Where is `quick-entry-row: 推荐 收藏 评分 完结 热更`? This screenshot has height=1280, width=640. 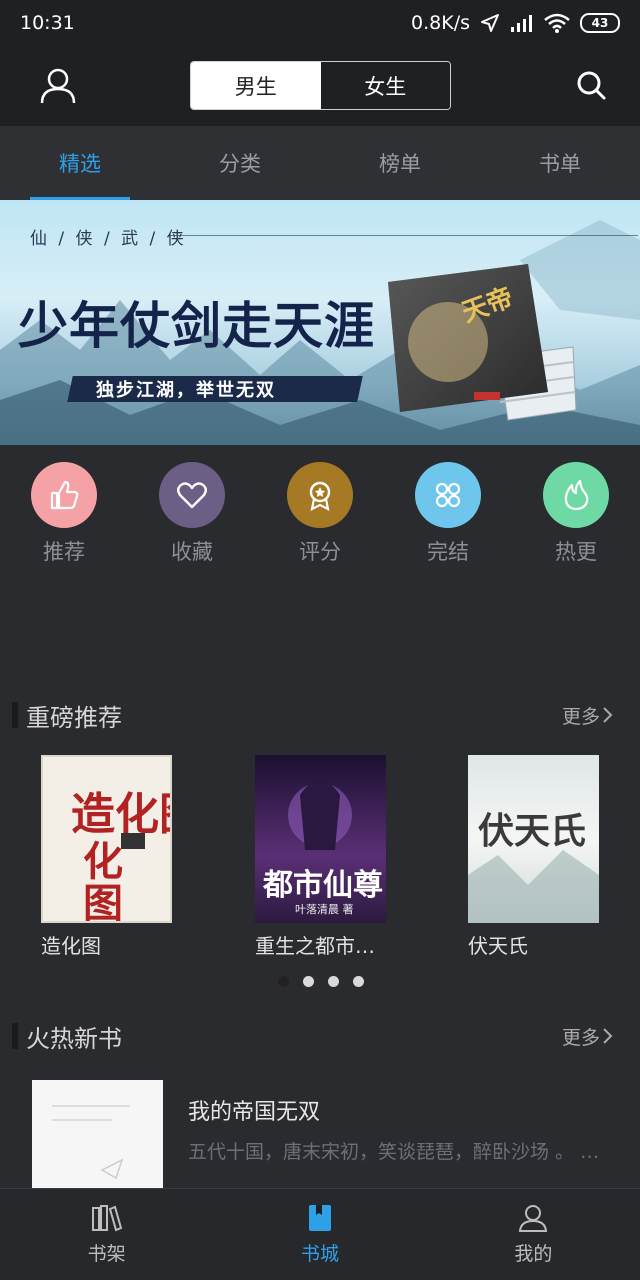
quick-entry-row: 推荐 收藏 评分 完结 热更 is located at coordinates (320, 514).